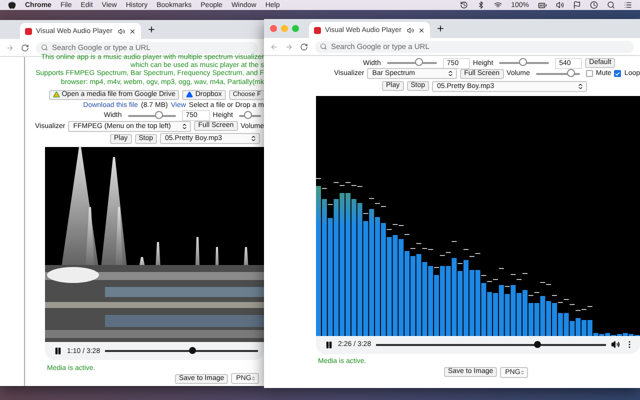 The image size is (640, 400). What do you see at coordinates (464, 5) in the screenshot?
I see `clock-arrow-icon` at bounding box center [464, 5].